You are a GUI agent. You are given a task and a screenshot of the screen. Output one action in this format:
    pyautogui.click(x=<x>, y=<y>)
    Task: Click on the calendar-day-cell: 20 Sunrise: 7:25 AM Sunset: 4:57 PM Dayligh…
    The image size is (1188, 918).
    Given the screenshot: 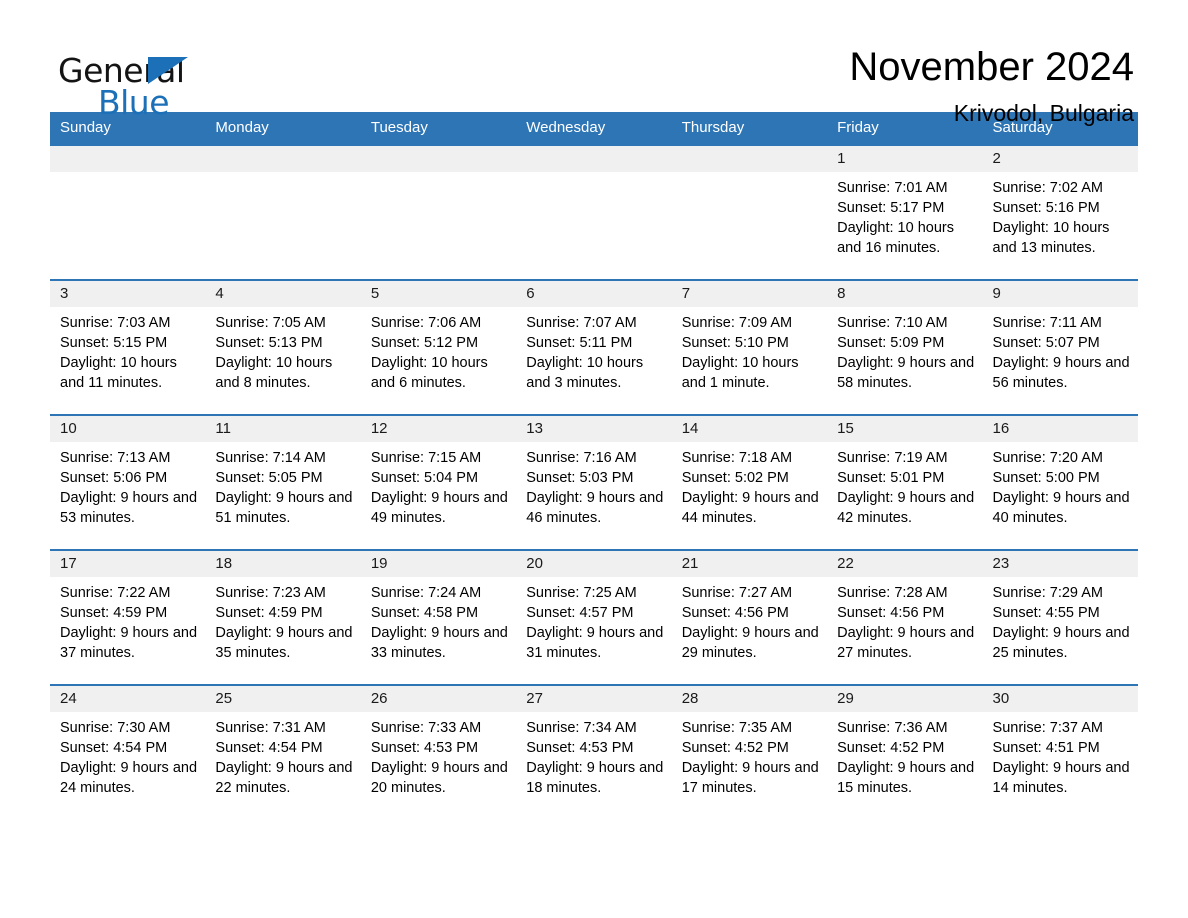 What is the action you would take?
    pyautogui.click(x=594, y=617)
    